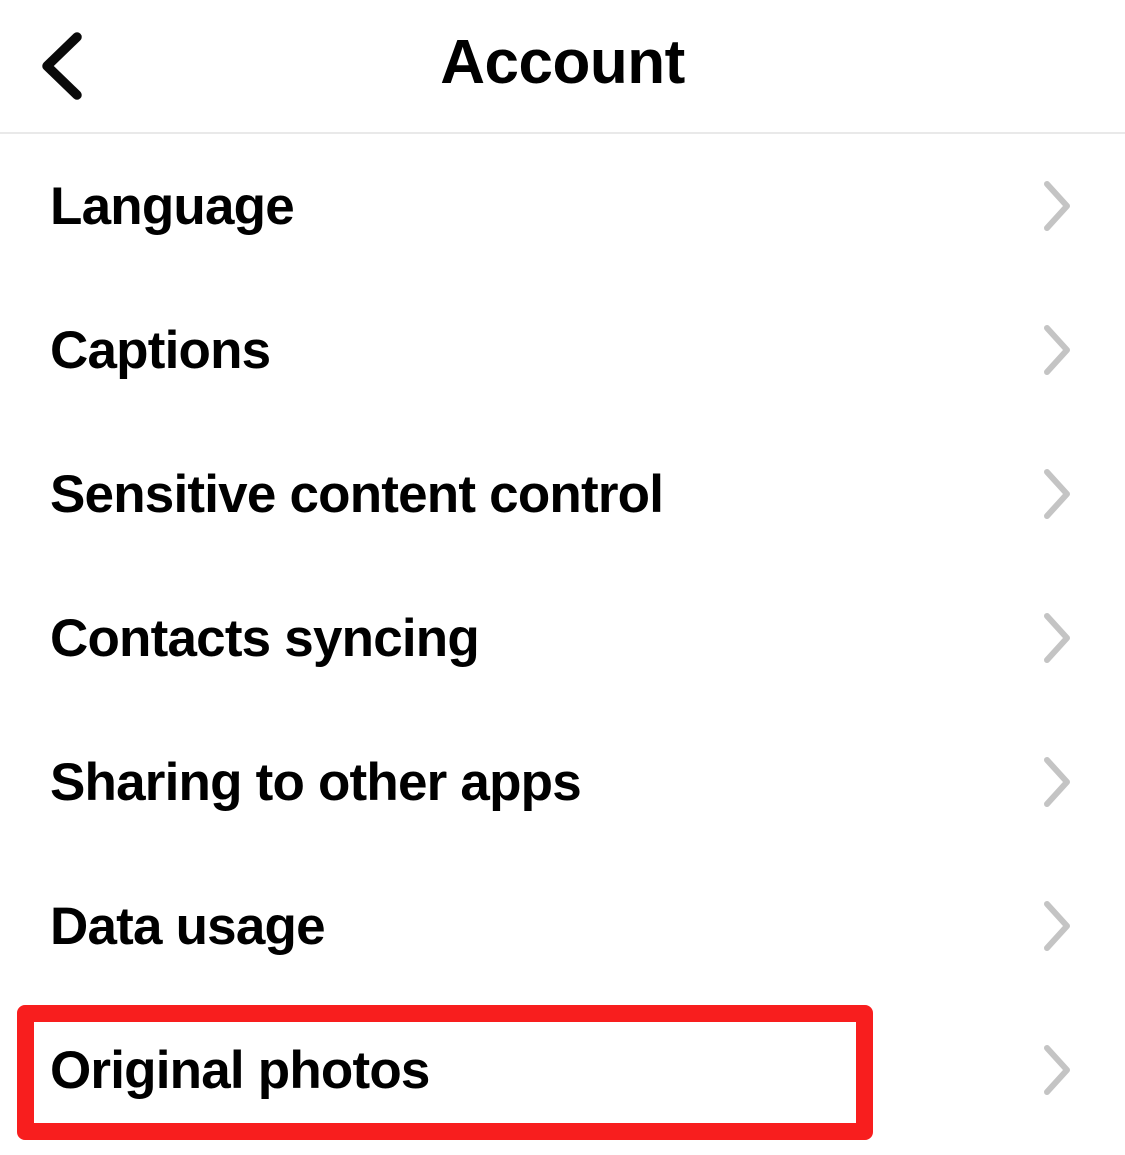  I want to click on list-item-sharing-to-other-apps: Sharing to other apps, so click(562, 782).